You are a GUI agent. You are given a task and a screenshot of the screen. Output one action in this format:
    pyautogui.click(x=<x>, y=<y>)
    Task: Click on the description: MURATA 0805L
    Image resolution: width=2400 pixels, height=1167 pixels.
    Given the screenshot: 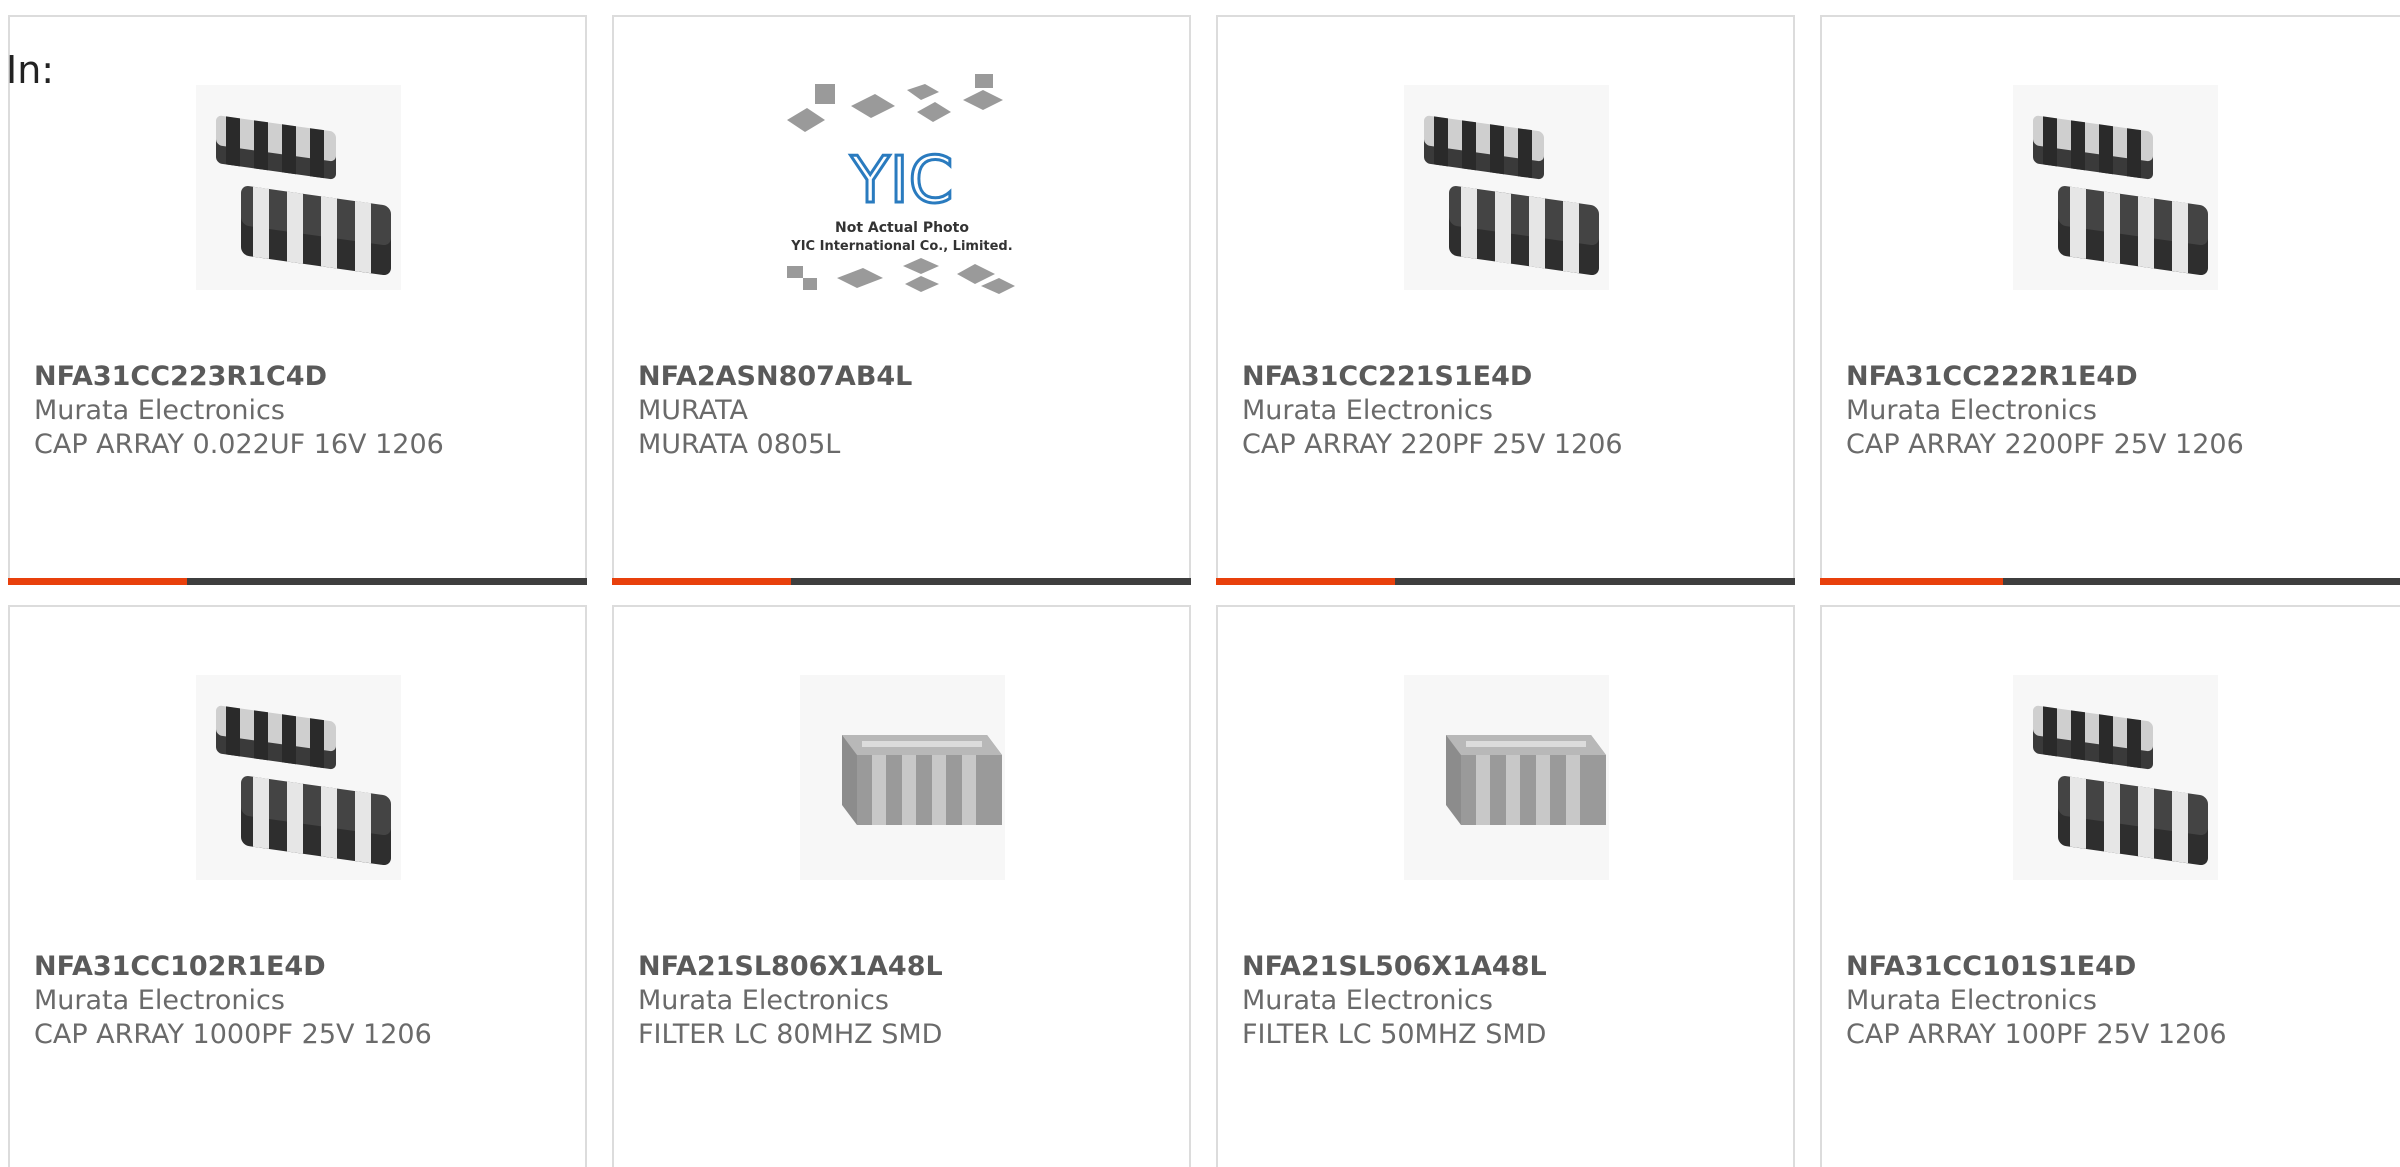 What is the action you would take?
    pyautogui.click(x=739, y=444)
    